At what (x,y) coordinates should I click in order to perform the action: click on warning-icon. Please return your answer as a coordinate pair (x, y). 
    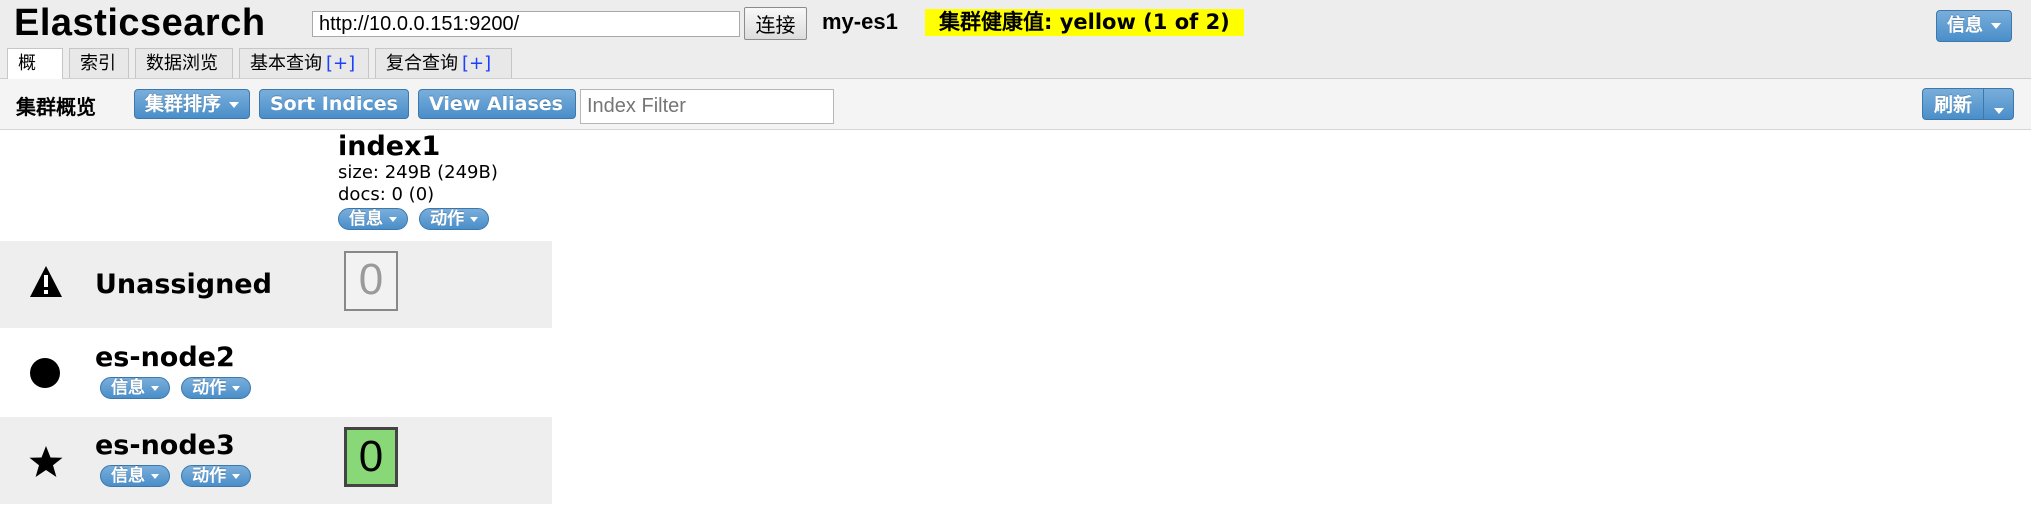
    Looking at the image, I should click on (46, 286).